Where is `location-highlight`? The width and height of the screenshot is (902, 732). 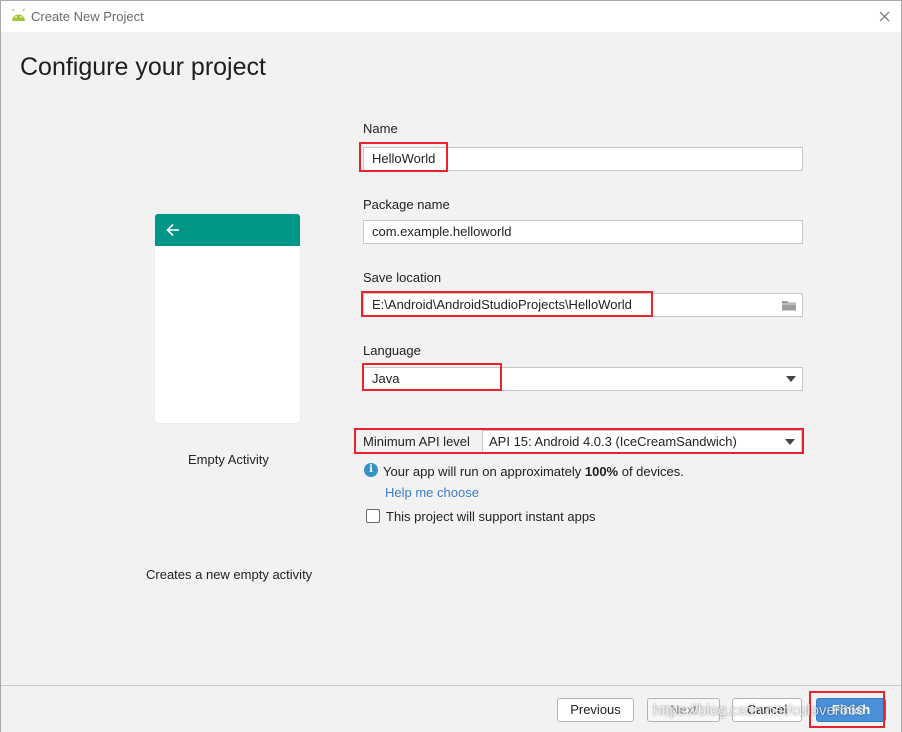 location-highlight is located at coordinates (507, 304).